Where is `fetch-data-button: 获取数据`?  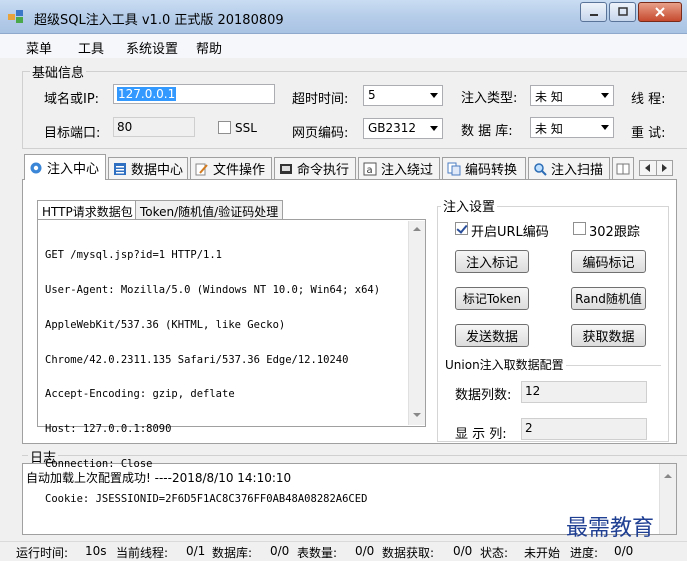 fetch-data-button: 获取数据 is located at coordinates (608, 335).